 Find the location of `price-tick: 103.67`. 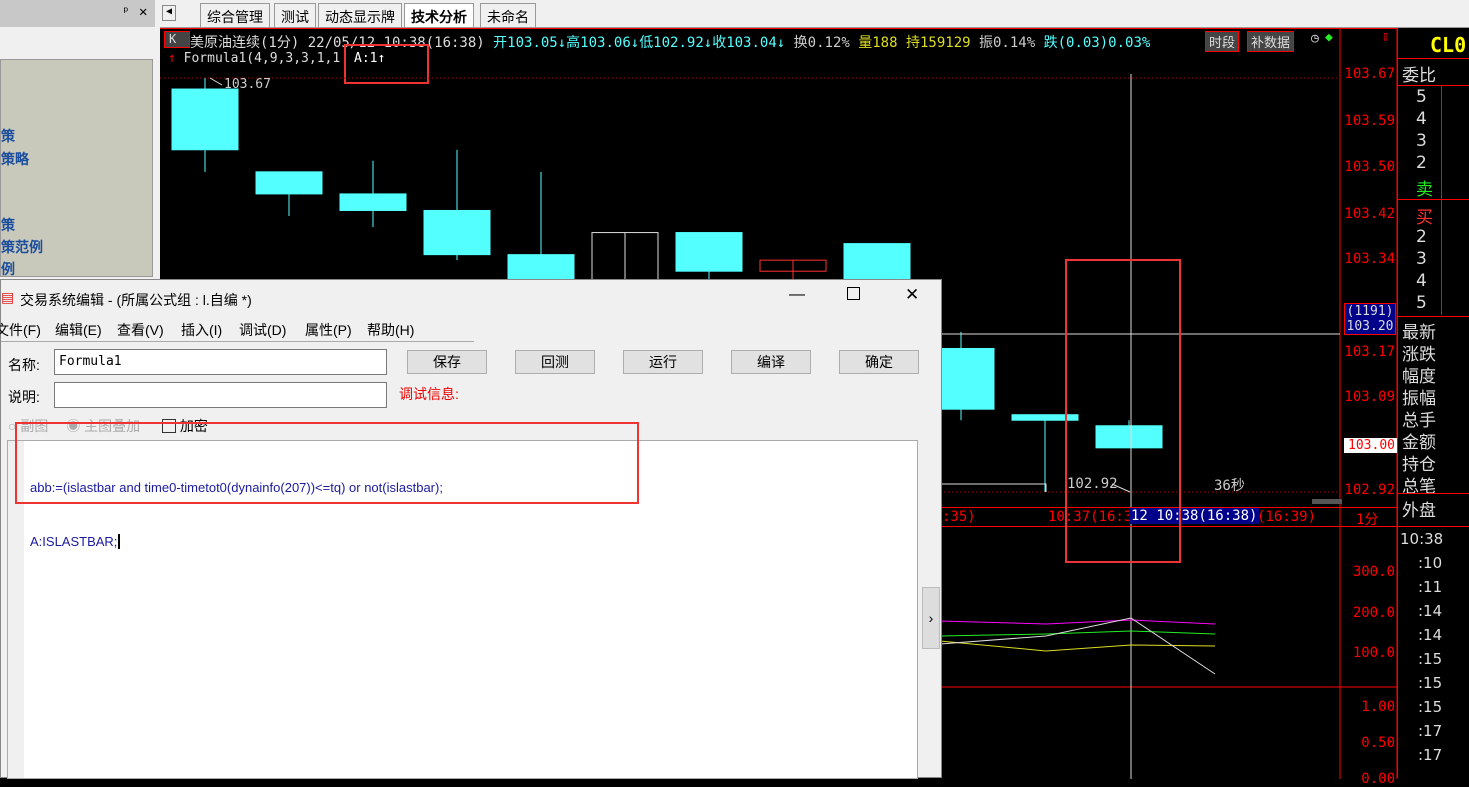

price-tick: 103.67 is located at coordinates (1369, 74).